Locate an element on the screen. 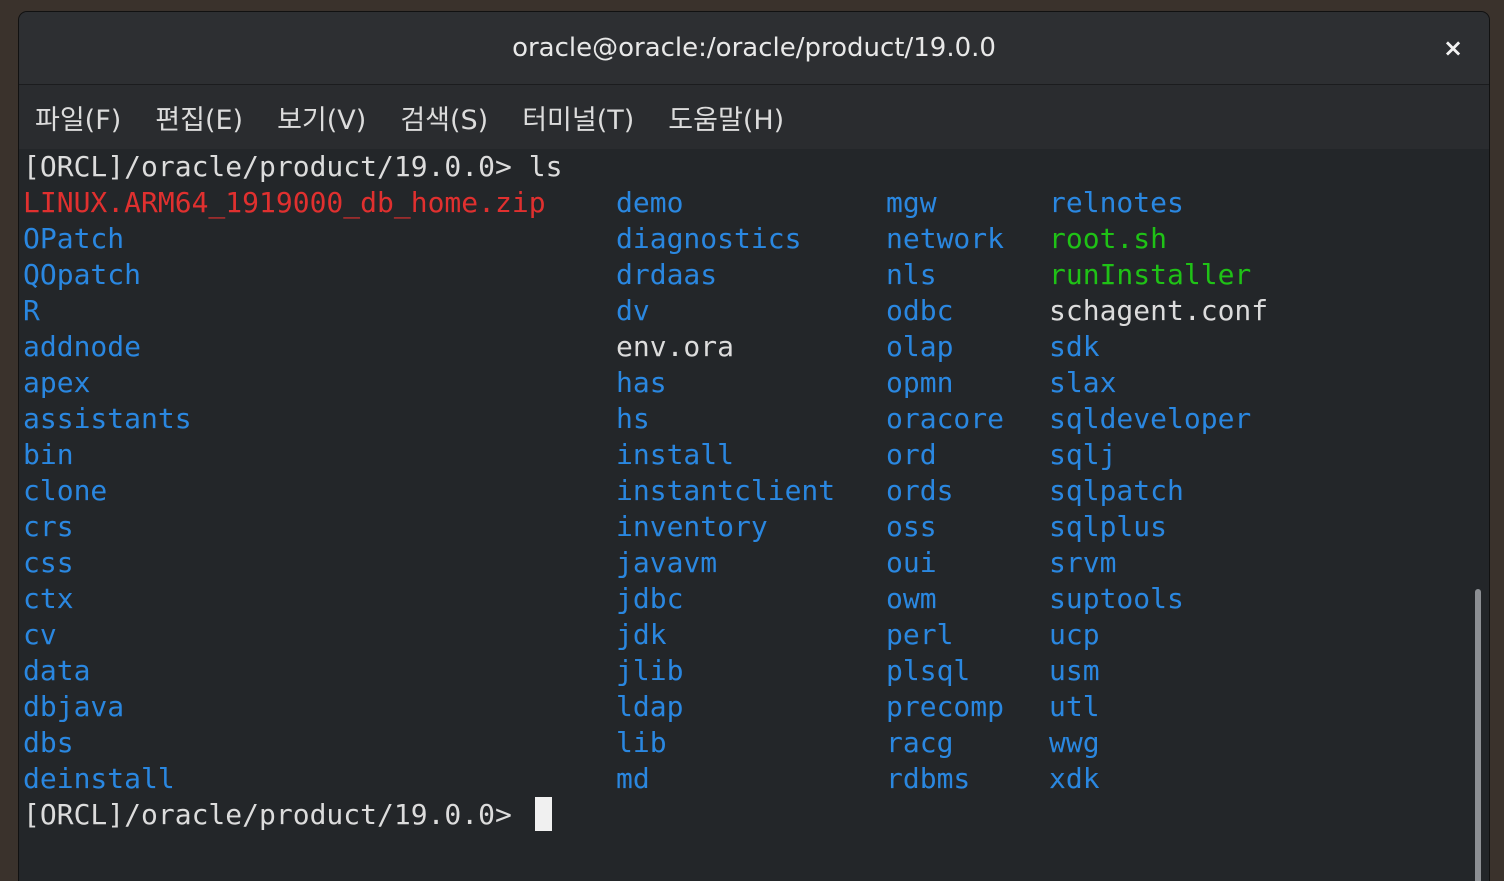 The image size is (1504, 881). title-bar: oracle@oracle:/oracle/product/19.0.0 × is located at coordinates (754, 48).